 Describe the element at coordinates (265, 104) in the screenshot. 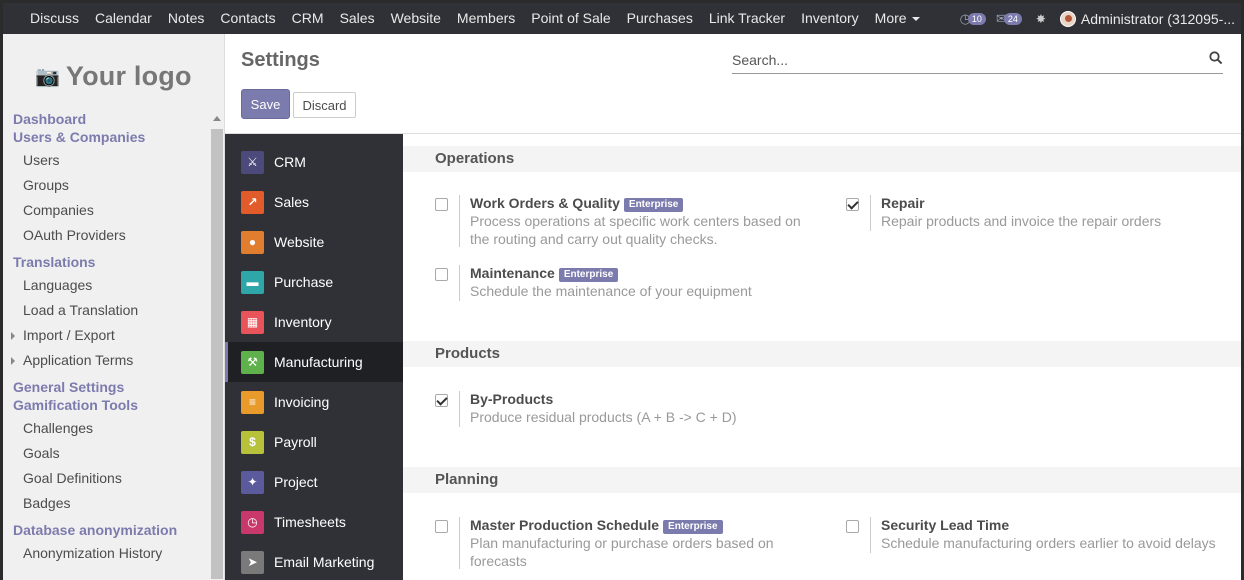

I see `save-button: Save` at that location.